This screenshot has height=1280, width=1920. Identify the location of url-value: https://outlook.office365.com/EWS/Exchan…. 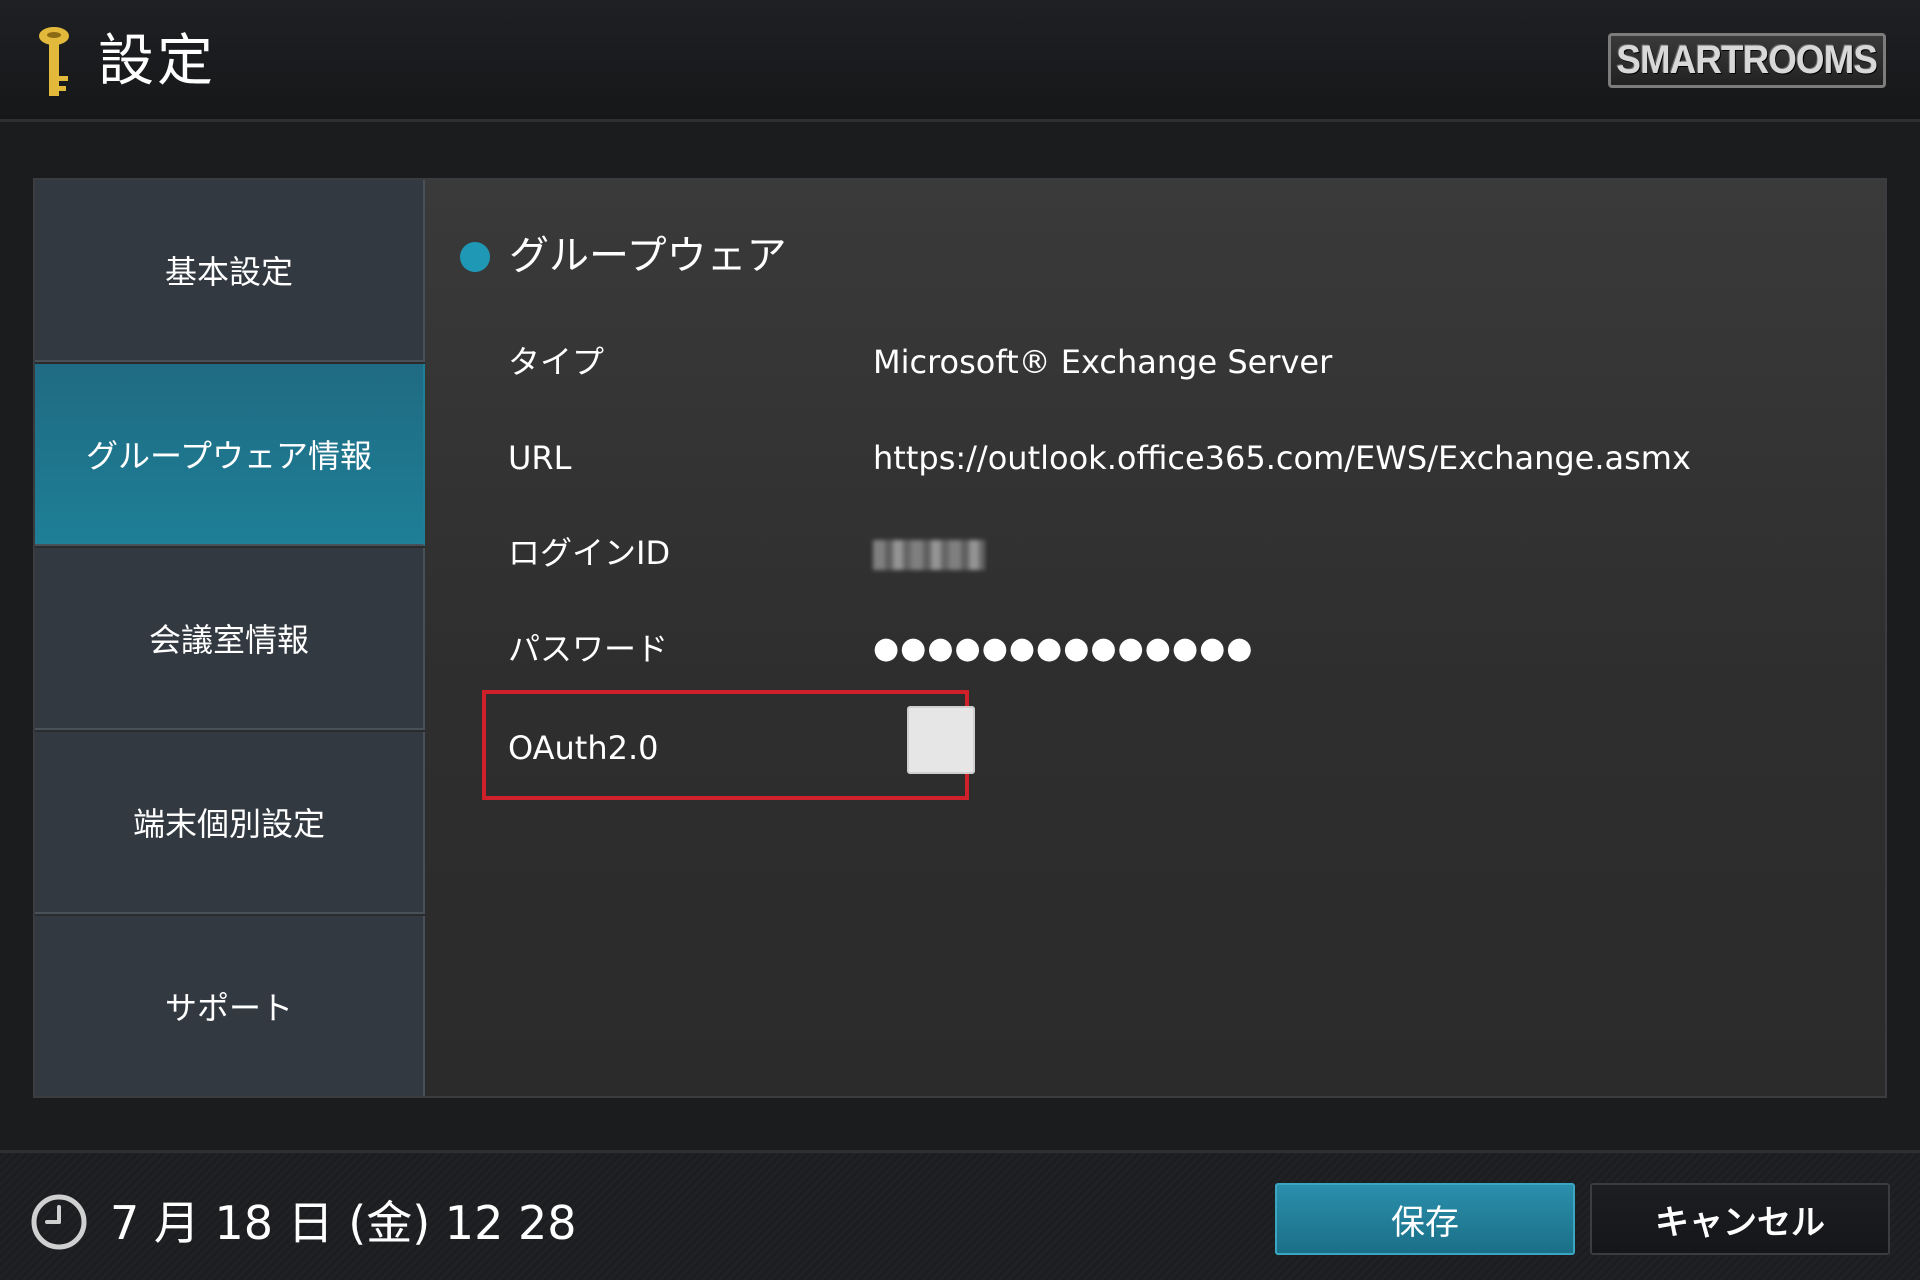
(1282, 458).